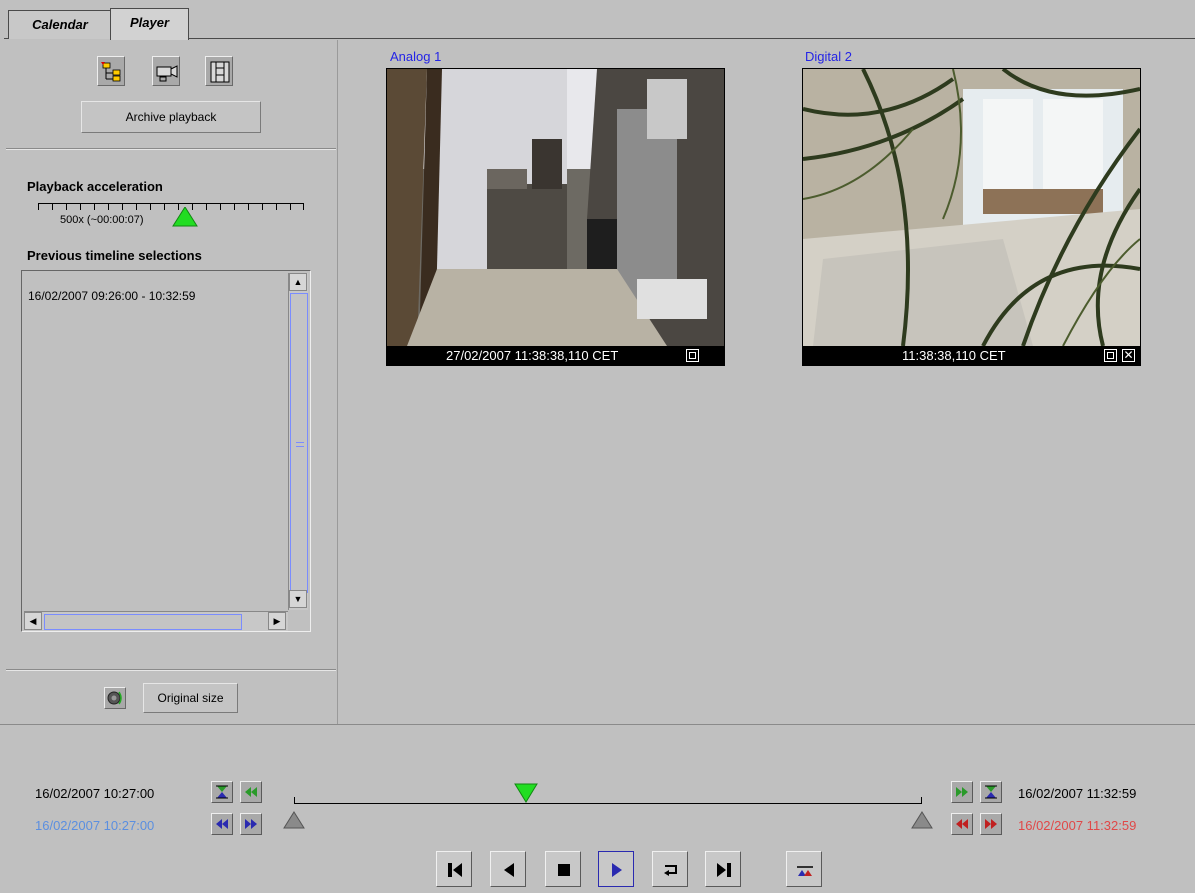 The image size is (1195, 893). I want to click on camera-view-analog-1: 27/02/2007 11:38:38,110 CET, so click(555, 217).